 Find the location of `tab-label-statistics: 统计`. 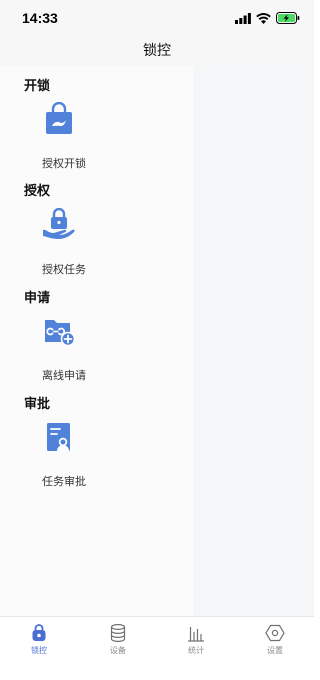

tab-label-statistics: 统计 is located at coordinates (196, 650).